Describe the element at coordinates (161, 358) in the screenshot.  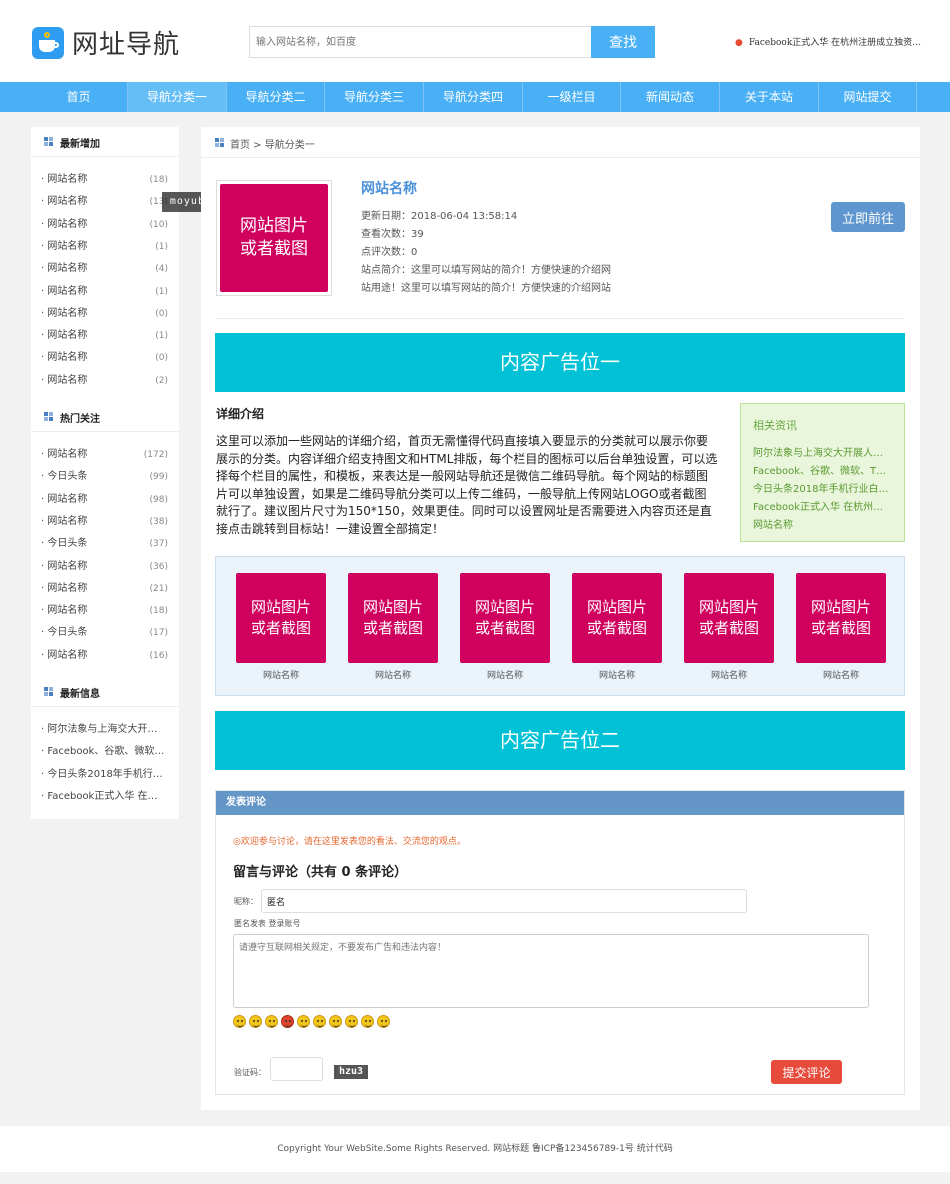
I see `sidebar-item-count: (0)` at that location.